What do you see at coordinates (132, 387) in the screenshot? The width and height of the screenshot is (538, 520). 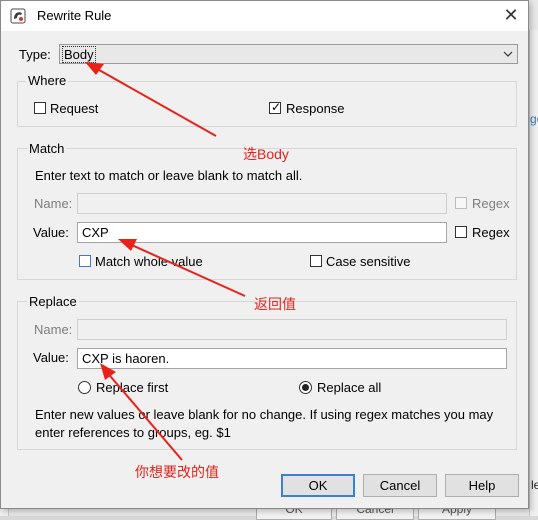 I see `replace-first-label: Replace first` at bounding box center [132, 387].